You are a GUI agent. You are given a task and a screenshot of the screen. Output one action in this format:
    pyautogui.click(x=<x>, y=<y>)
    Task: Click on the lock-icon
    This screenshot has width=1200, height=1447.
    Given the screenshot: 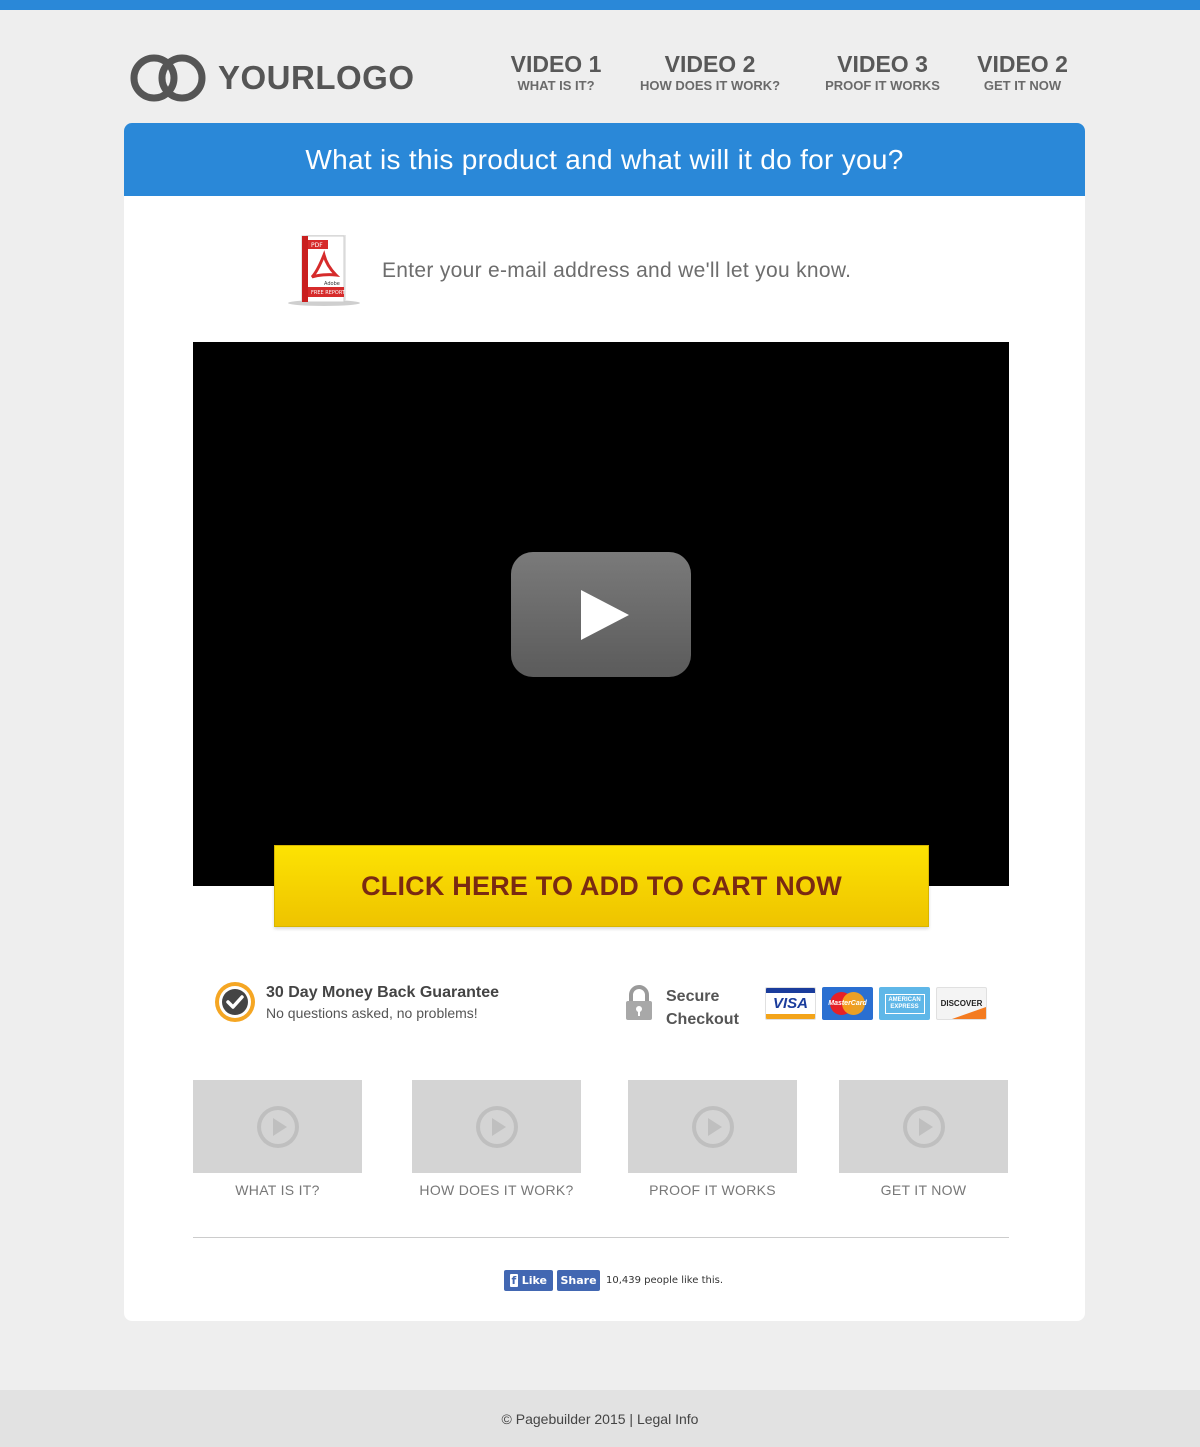 What is the action you would take?
    pyautogui.click(x=639, y=1002)
    